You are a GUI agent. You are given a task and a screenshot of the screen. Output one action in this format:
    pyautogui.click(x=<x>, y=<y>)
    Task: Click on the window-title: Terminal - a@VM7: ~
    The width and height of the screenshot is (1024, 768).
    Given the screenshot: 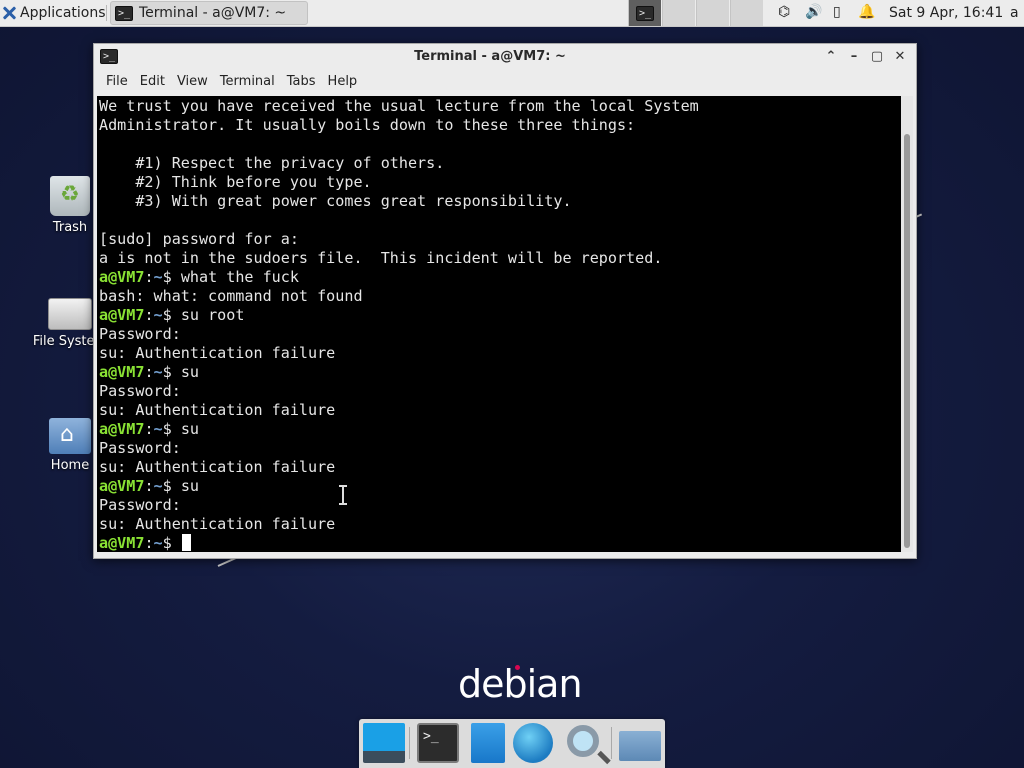 What is the action you would take?
    pyautogui.click(x=490, y=56)
    